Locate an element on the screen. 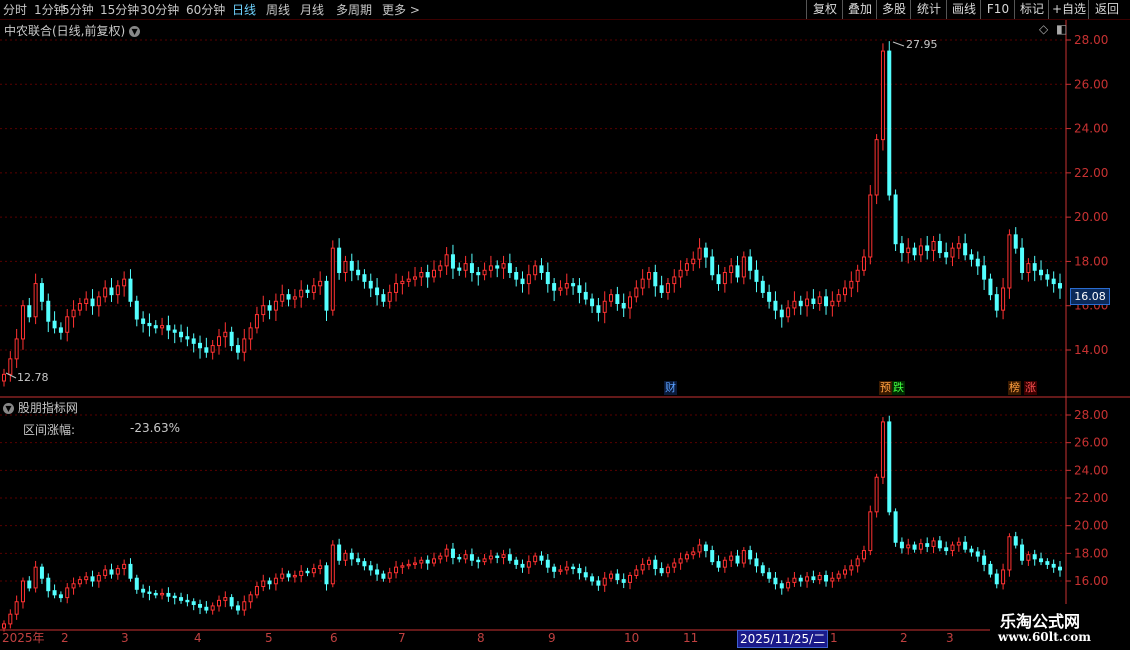  fall-marker: 跌 is located at coordinates (898, 388).